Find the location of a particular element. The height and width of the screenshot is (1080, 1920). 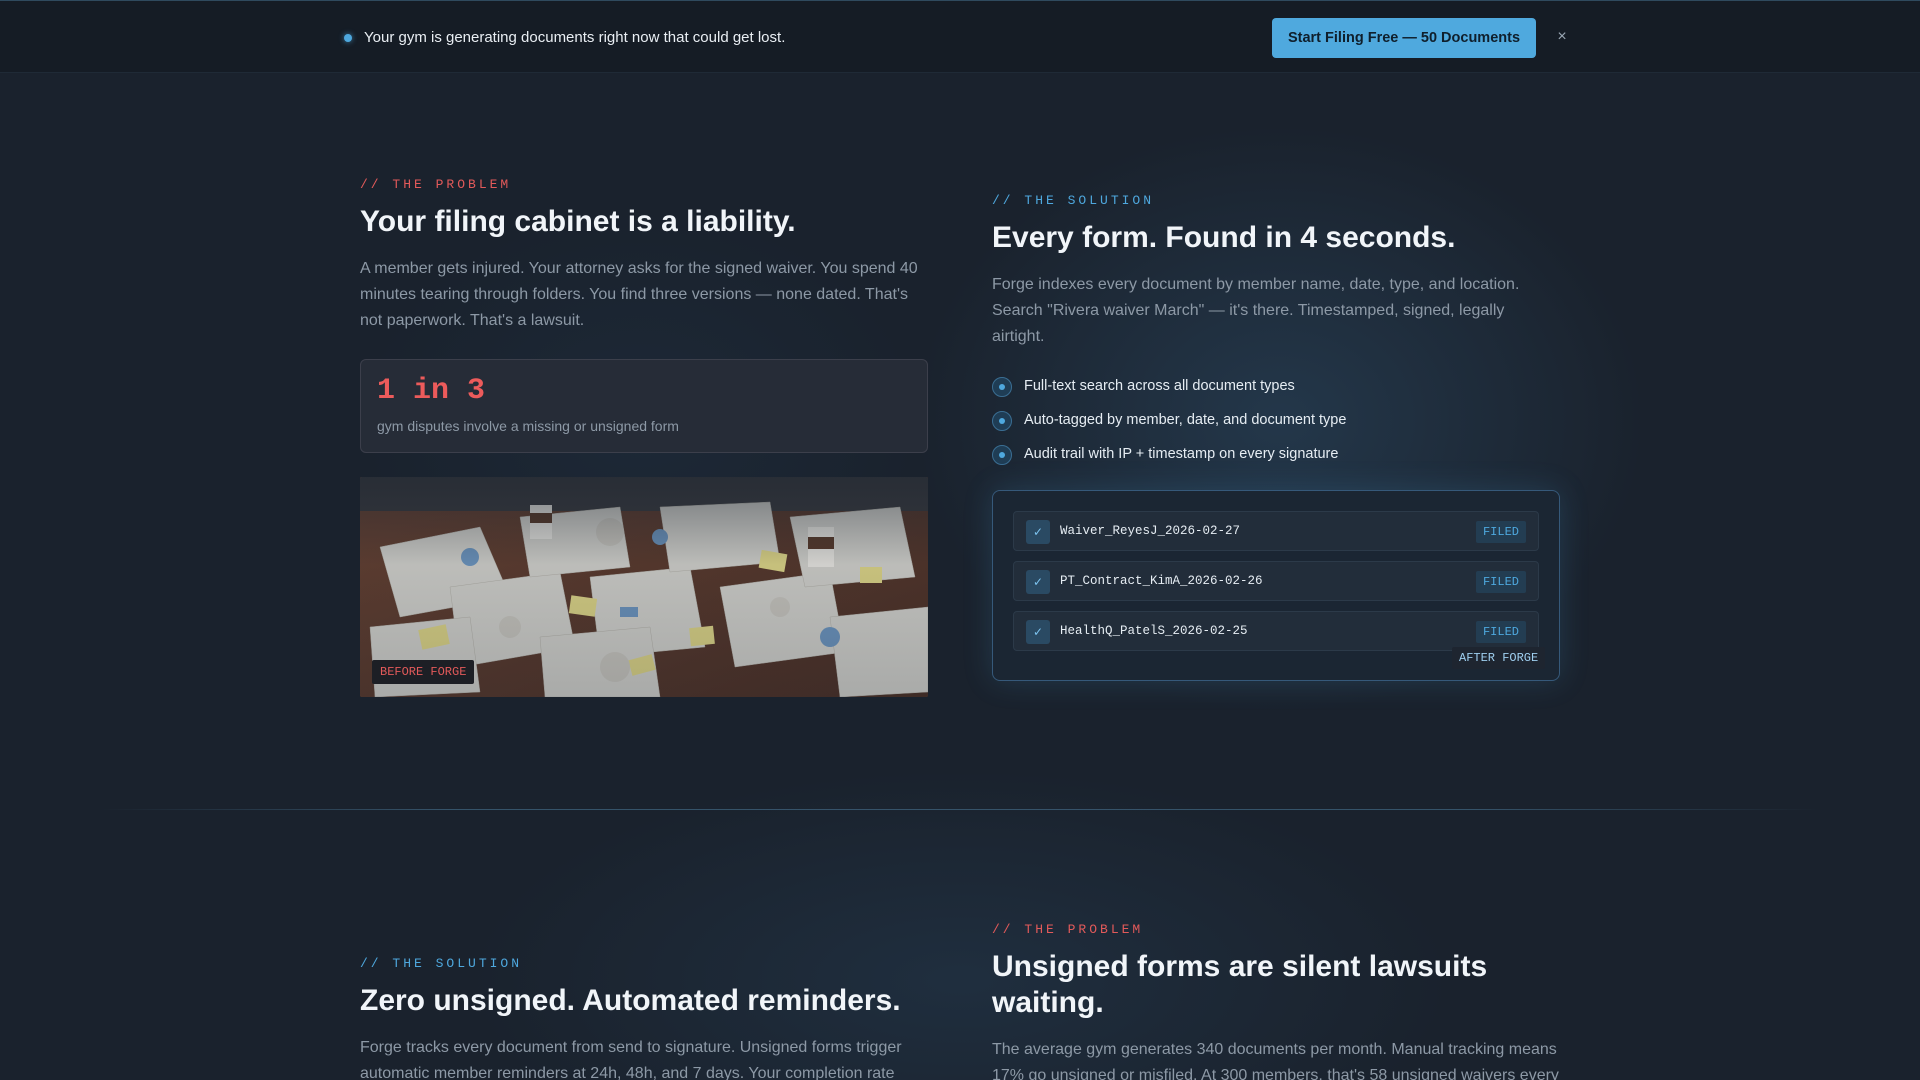

file-row: ✓ HealthQ_PatelS_2026-02-25 FILED is located at coordinates (1276, 631).